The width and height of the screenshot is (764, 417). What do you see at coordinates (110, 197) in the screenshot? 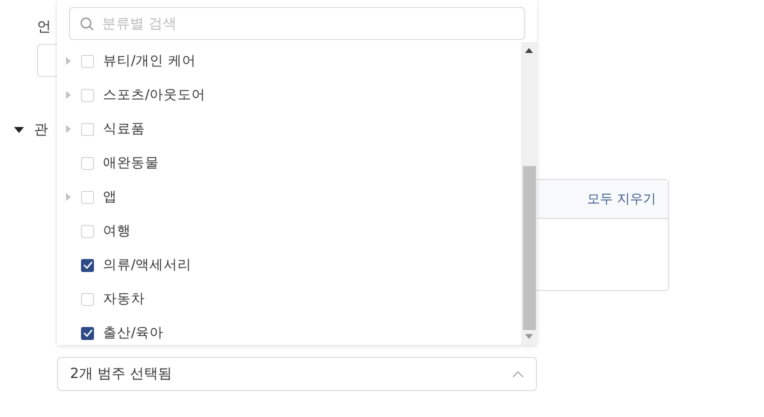
I see `option-label: 앱` at bounding box center [110, 197].